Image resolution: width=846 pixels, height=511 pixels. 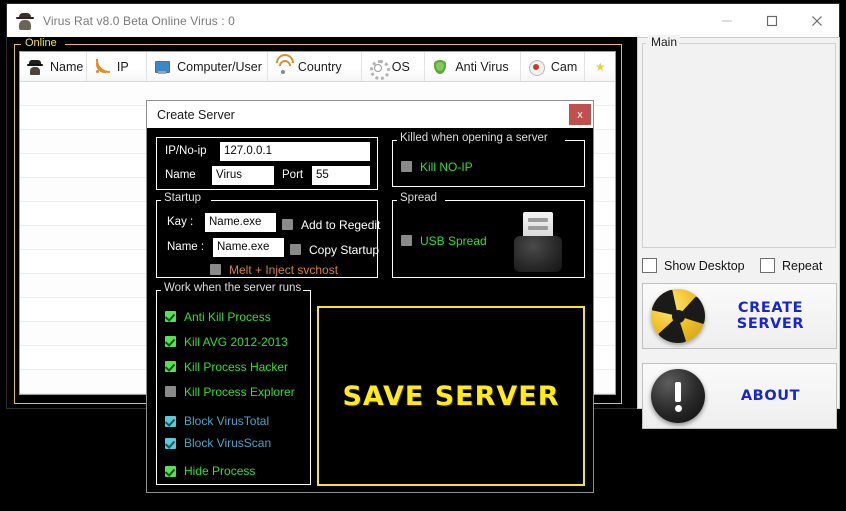 I want to click on checkbox-add-to-regedit: Add to Regedit, so click(x=331, y=224).